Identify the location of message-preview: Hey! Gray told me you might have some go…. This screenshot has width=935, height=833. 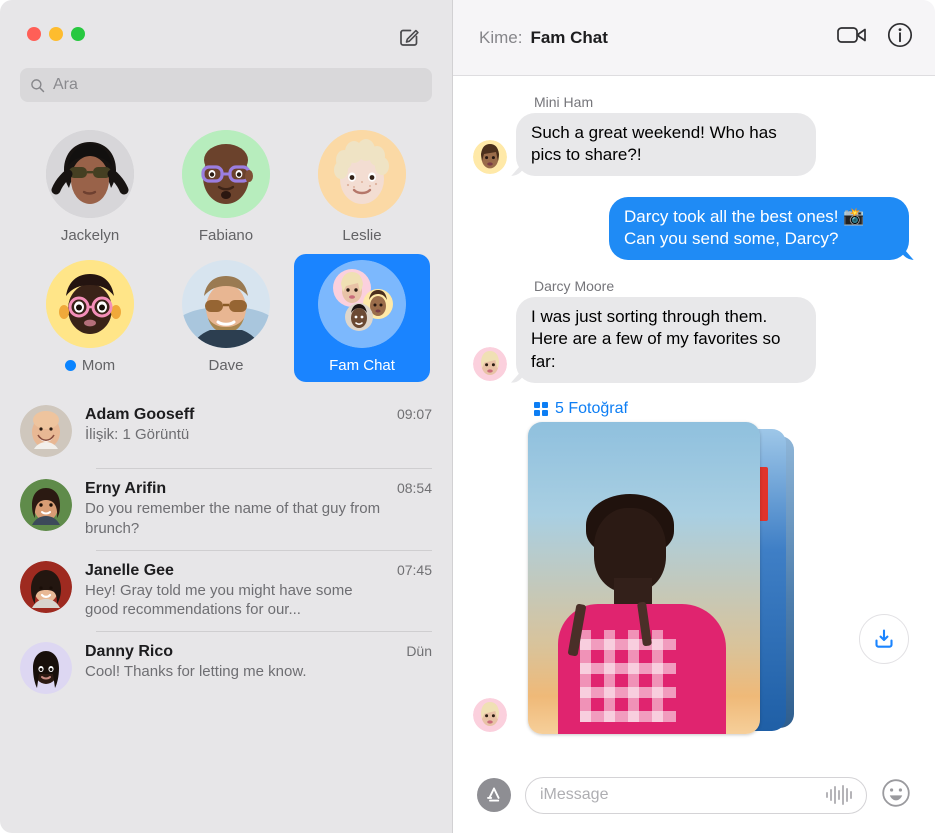
(219, 600).